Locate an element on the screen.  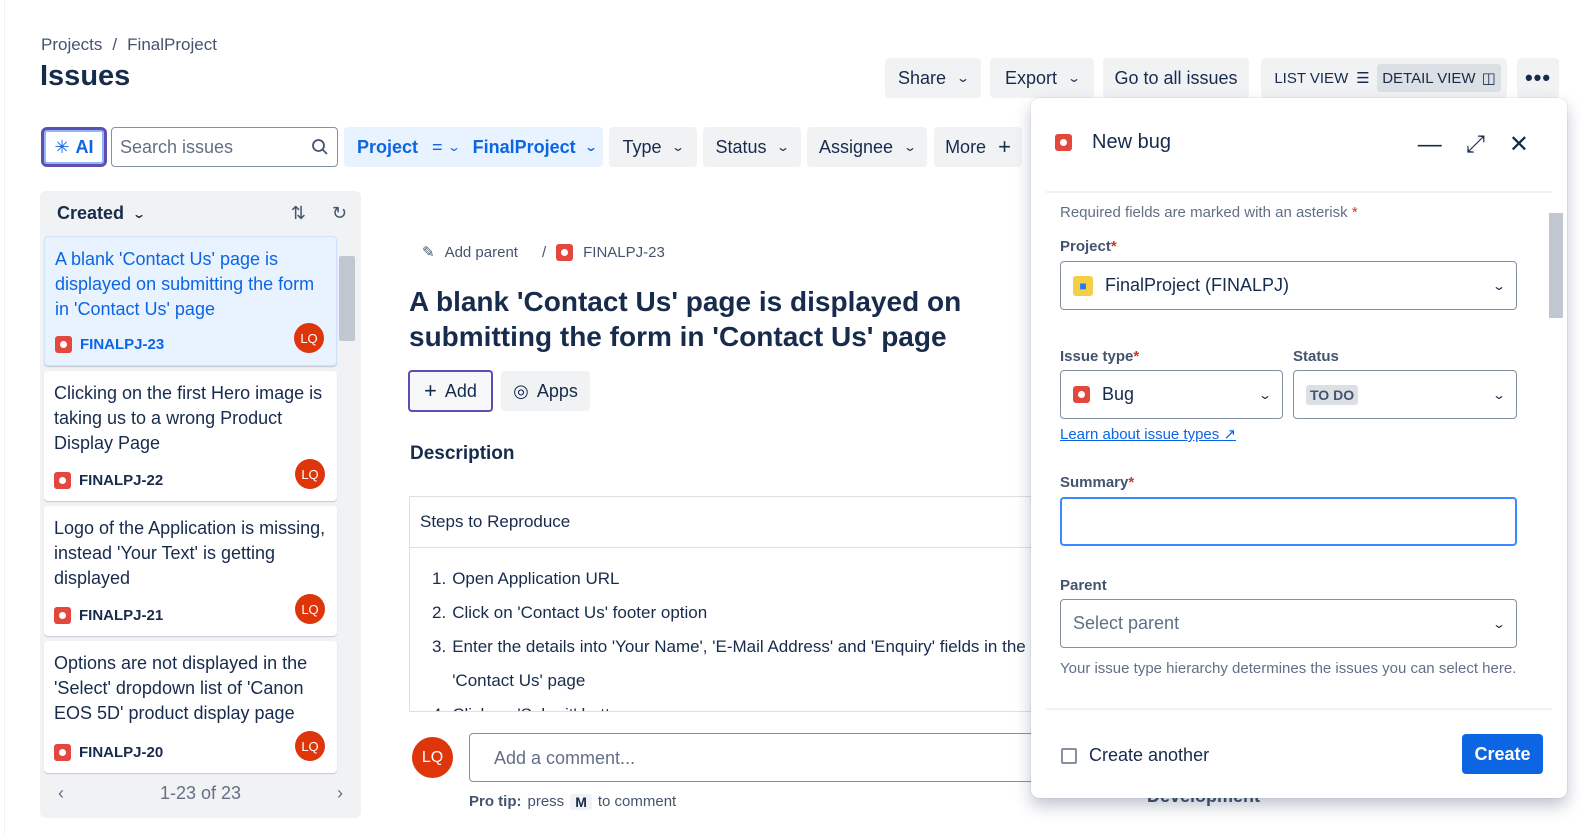
more-filters-label: More is located at coordinates (966, 146).